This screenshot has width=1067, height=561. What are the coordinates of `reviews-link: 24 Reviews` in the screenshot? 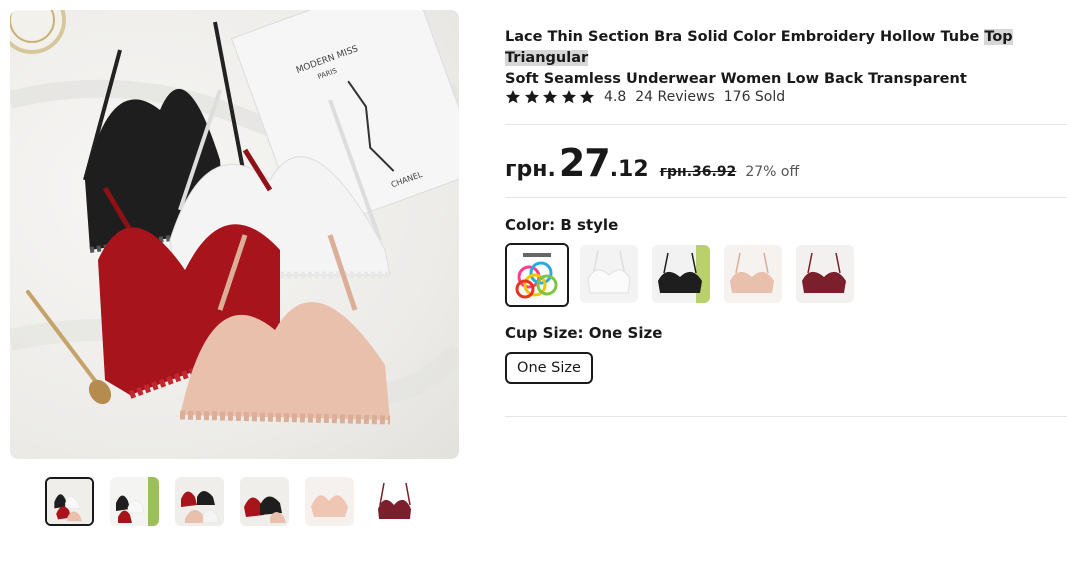 It's located at (675, 97).